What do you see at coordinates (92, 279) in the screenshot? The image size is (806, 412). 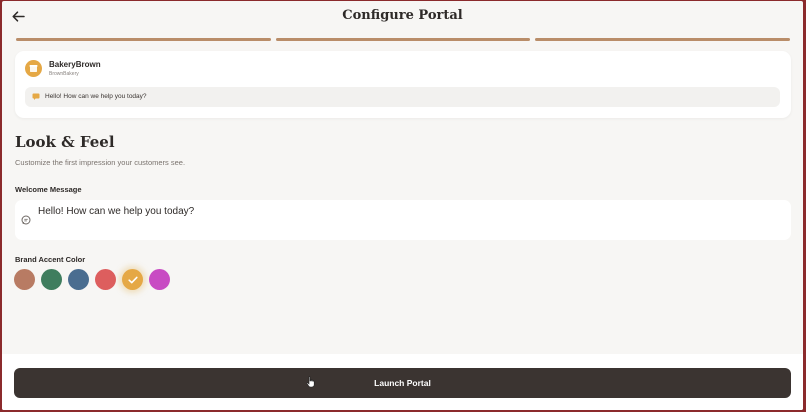 I see `accent-color-swatches` at bounding box center [92, 279].